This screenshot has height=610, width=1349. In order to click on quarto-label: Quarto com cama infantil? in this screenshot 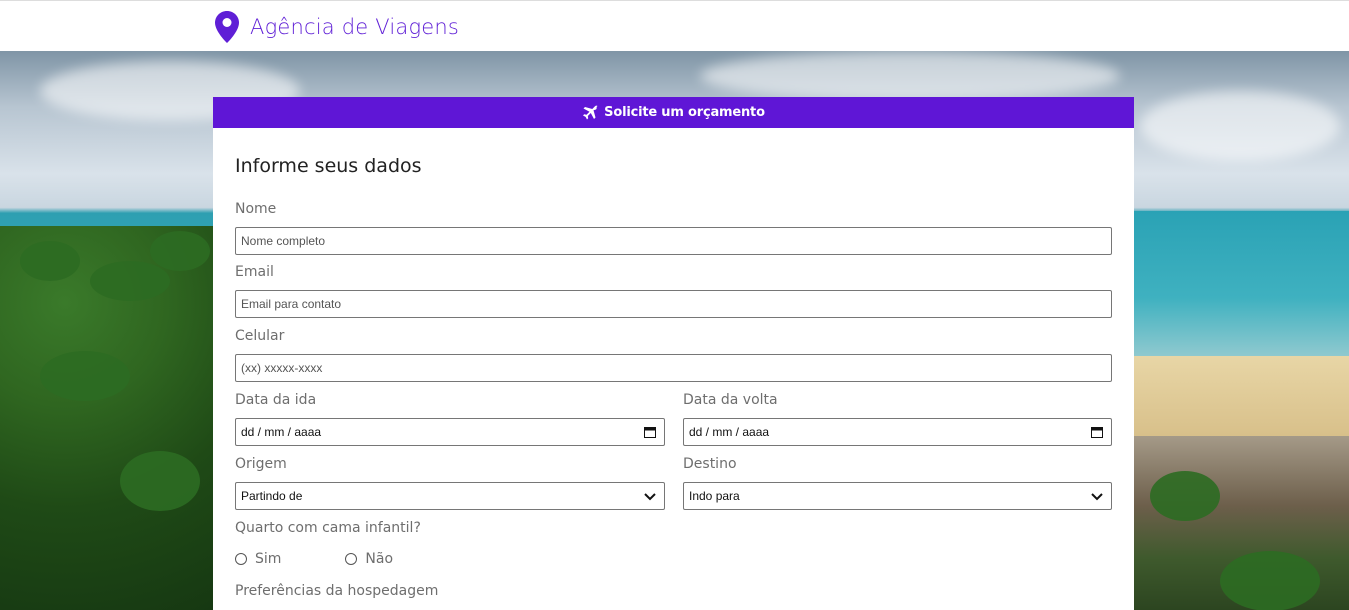, I will do `click(328, 528)`.